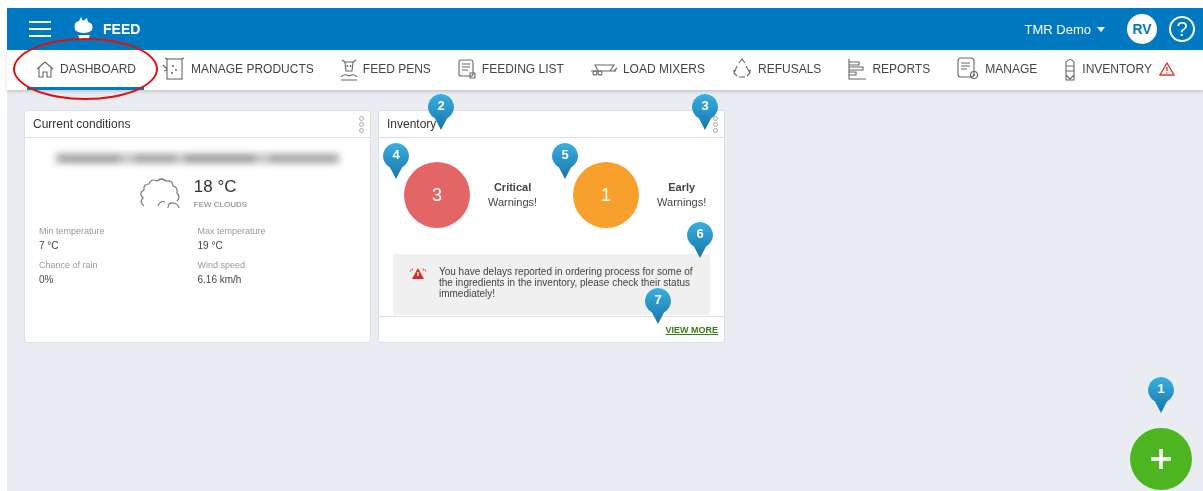  I want to click on help-button: ?, so click(1182, 29).